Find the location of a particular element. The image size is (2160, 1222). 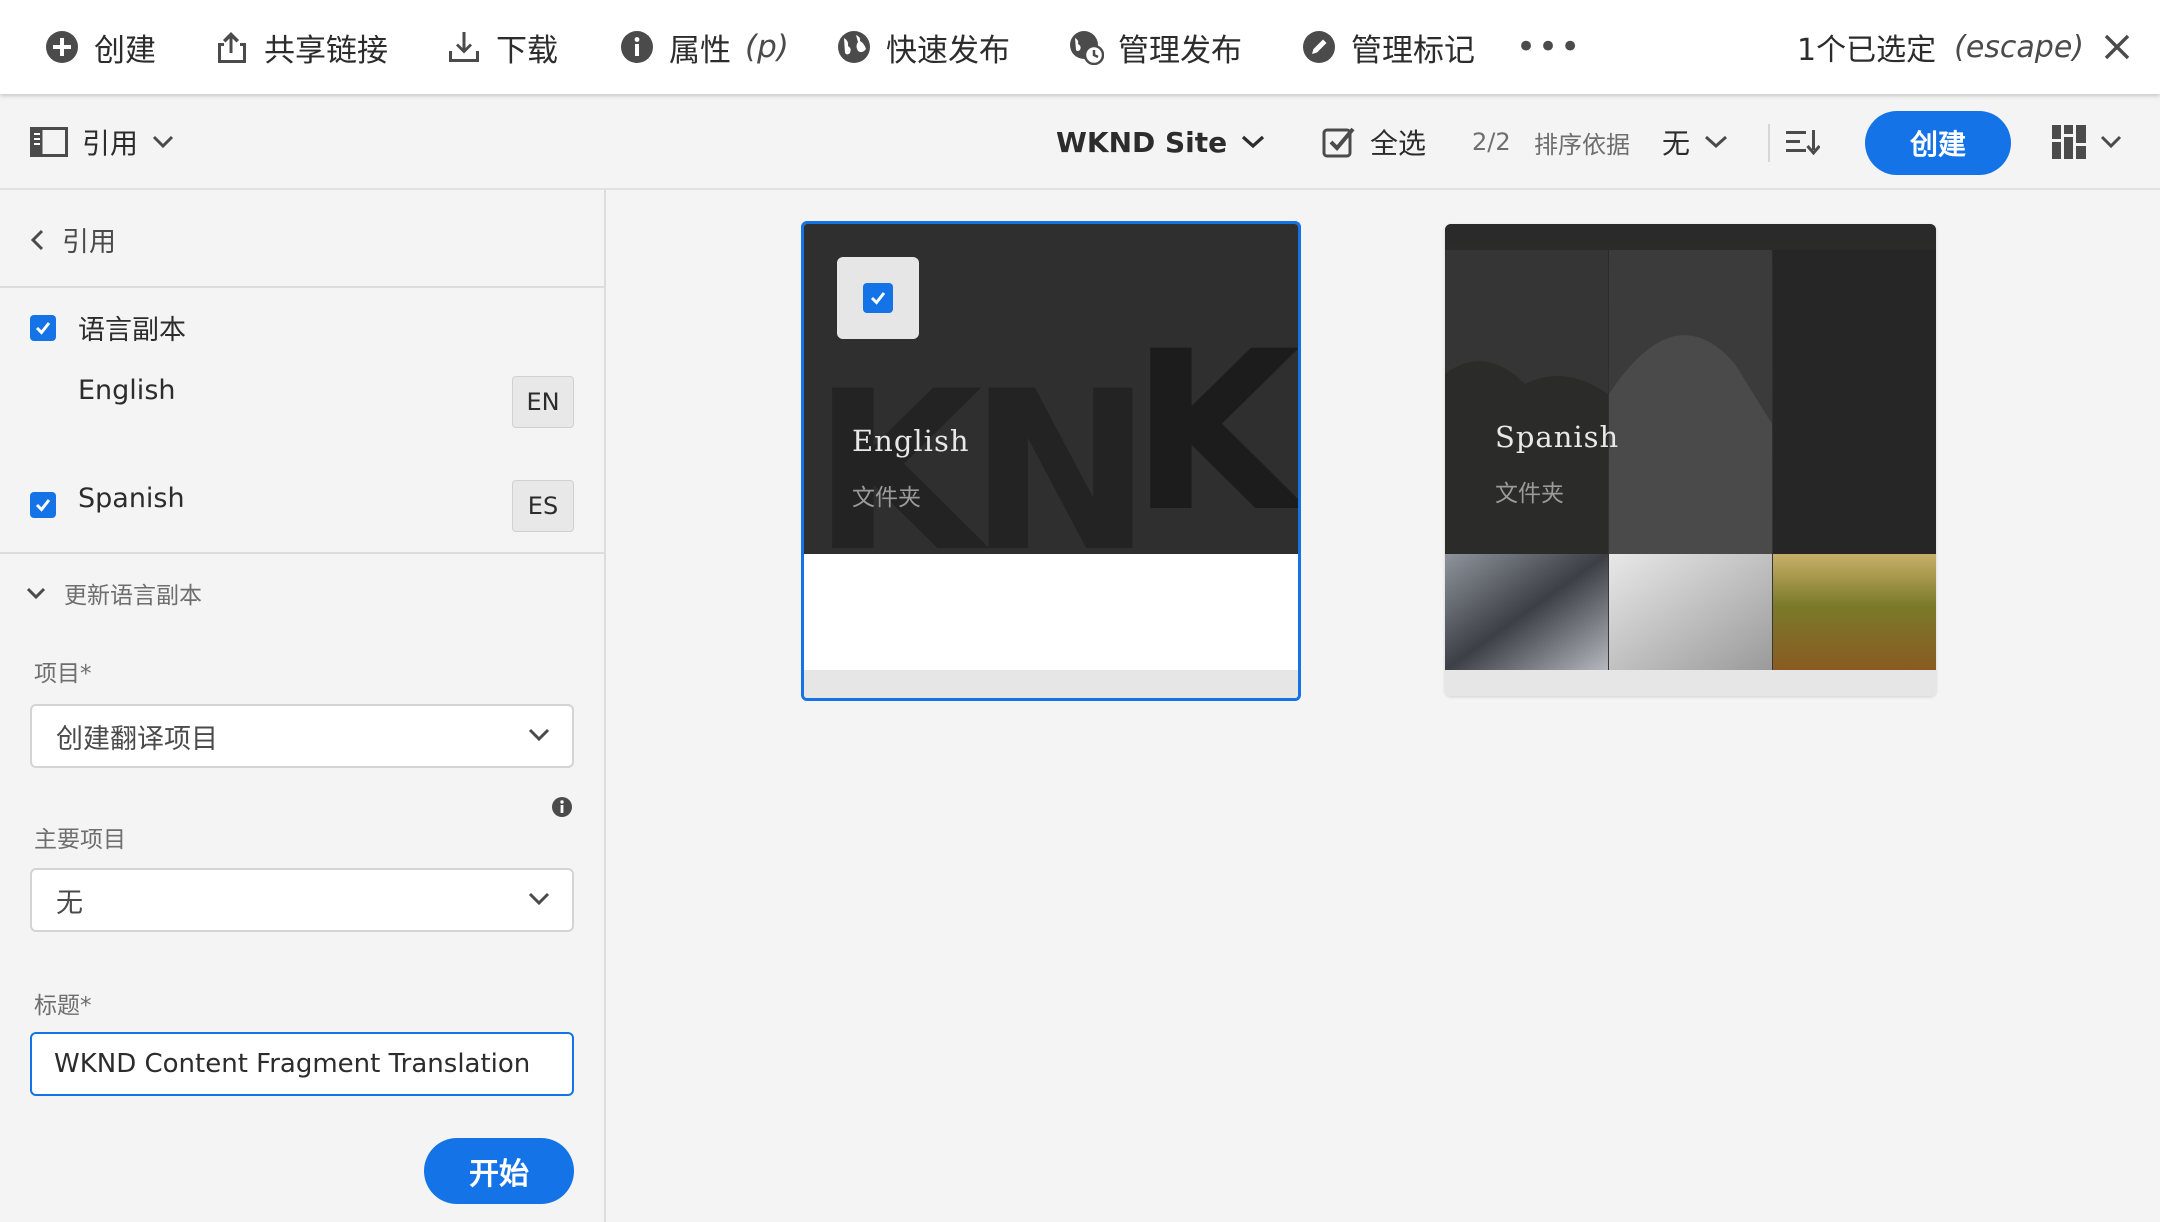

add-circle-icon is located at coordinates (62, 47).